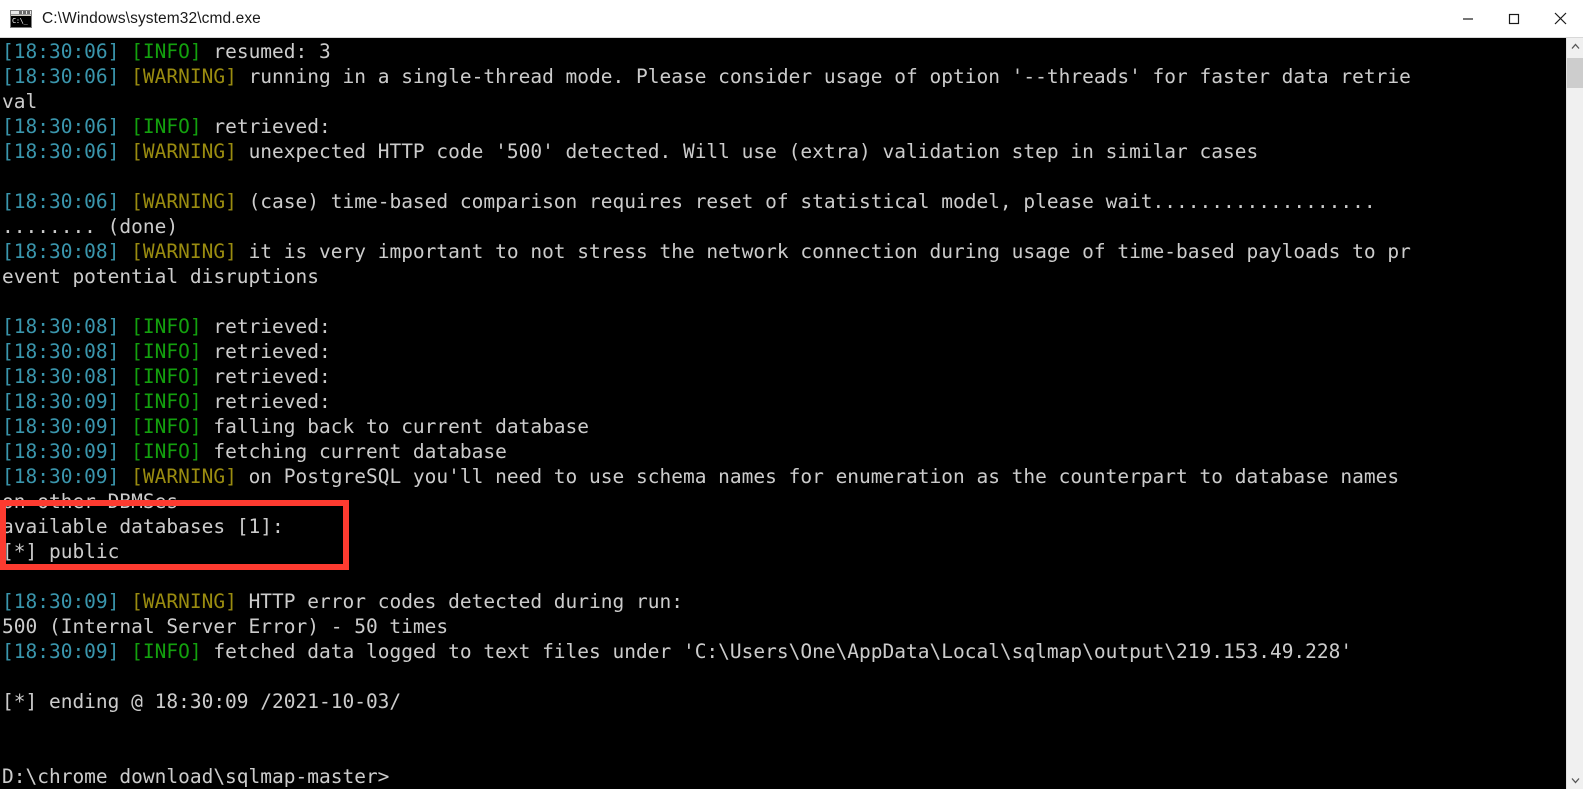 The image size is (1583, 789). I want to click on close-button, so click(1560, 18).